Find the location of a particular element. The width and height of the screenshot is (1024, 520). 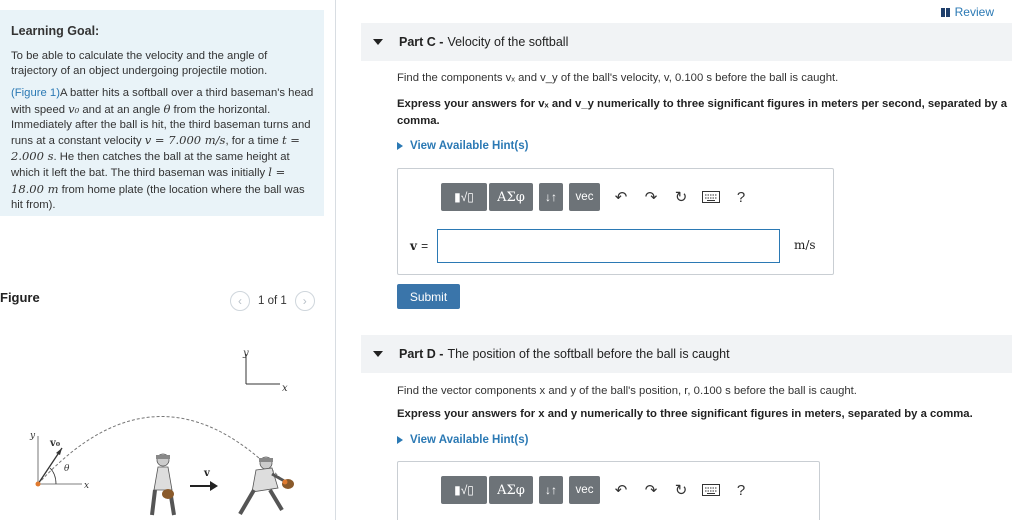

part-d-answer-box: ▮√▯ ΑΣφ ↓↑ vec ↶ ↷ ↻ ? is located at coordinates (608, 490).